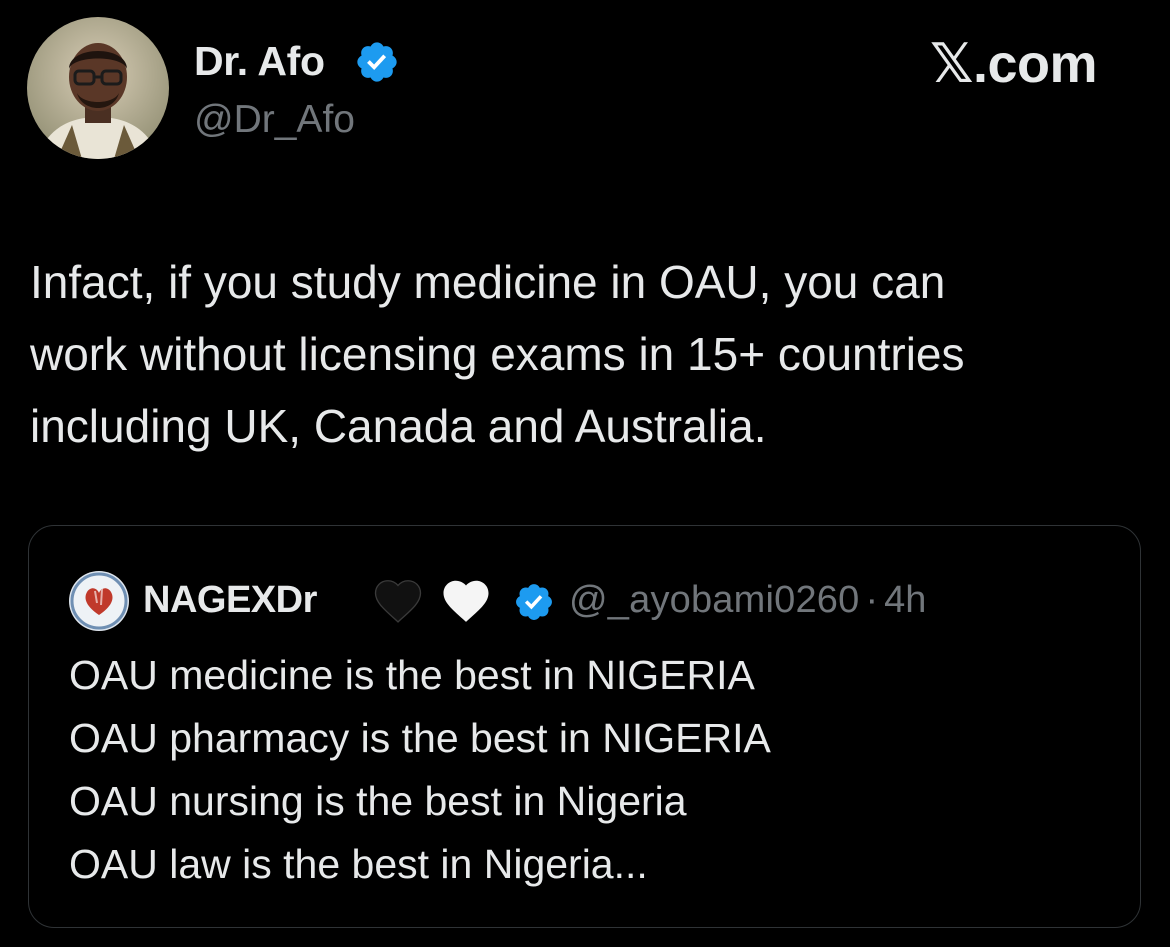 The height and width of the screenshot is (947, 1170). What do you see at coordinates (1014, 64) in the screenshot?
I see `brand-logo-text: 𝕏.com` at bounding box center [1014, 64].